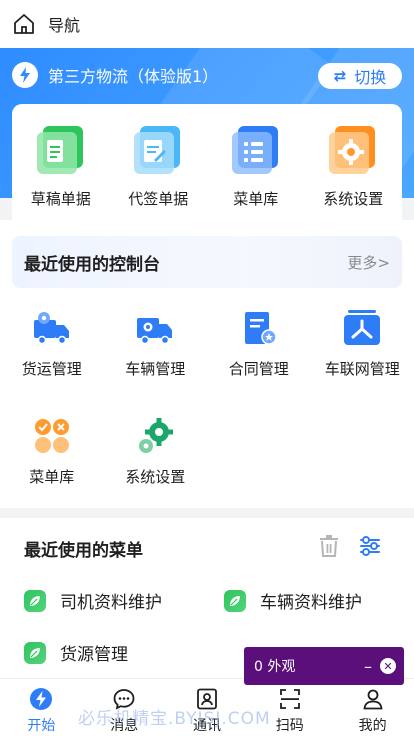 The width and height of the screenshot is (414, 736). Describe the element at coordinates (156, 435) in the screenshot. I see `gear-icon` at that location.